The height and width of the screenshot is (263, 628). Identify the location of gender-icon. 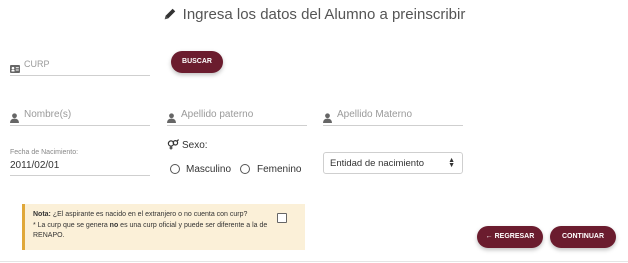
(173, 146).